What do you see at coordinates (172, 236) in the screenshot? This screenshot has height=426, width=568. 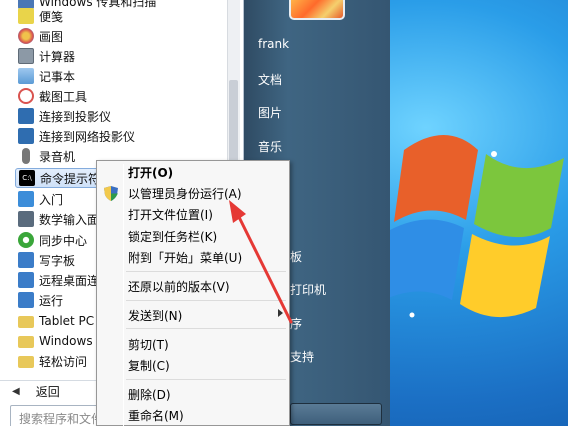 I see `menu-item-pin-taskbar: 锁定到任务栏(K)` at bounding box center [172, 236].